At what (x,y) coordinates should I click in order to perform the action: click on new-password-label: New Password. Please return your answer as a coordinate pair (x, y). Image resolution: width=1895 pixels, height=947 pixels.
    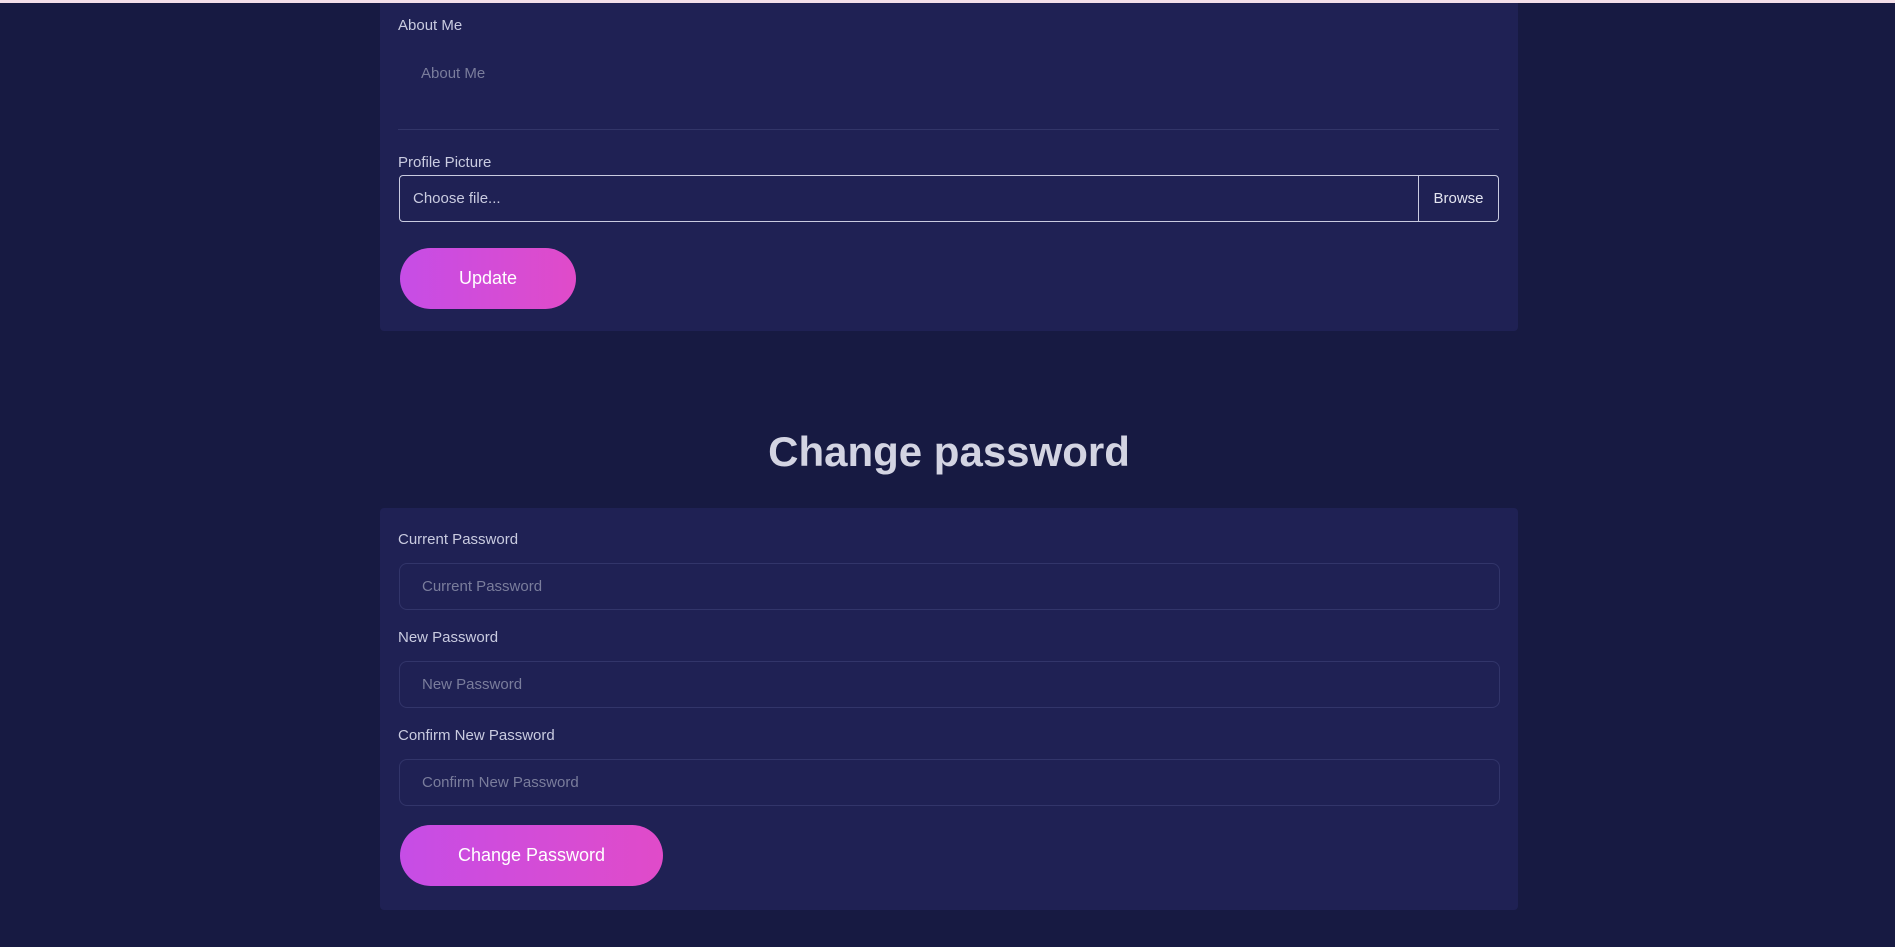
    Looking at the image, I should click on (448, 637).